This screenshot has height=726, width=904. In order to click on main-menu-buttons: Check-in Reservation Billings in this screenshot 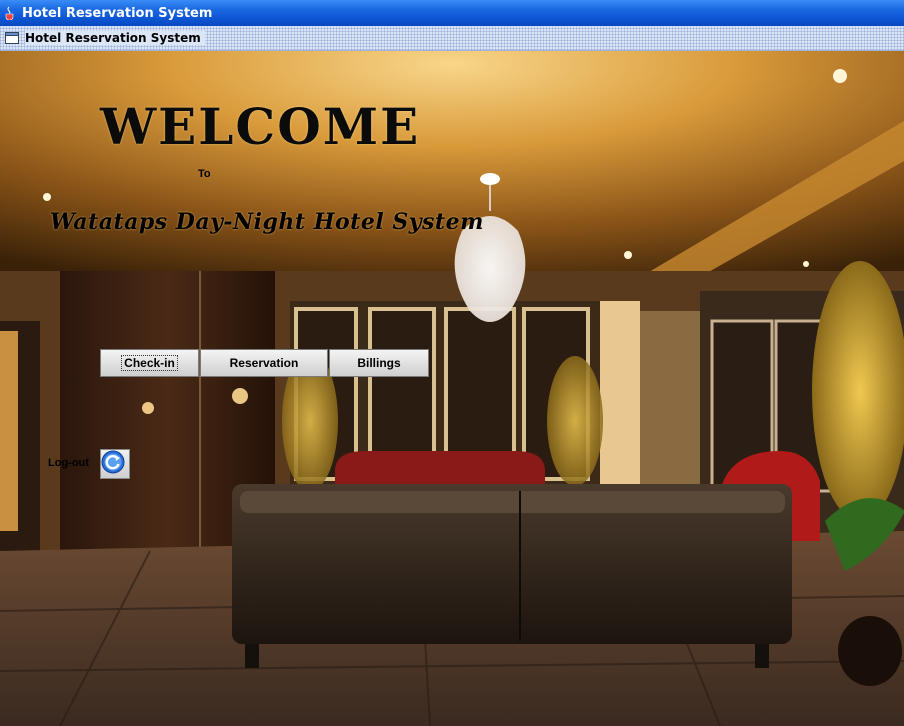, I will do `click(265, 364)`.